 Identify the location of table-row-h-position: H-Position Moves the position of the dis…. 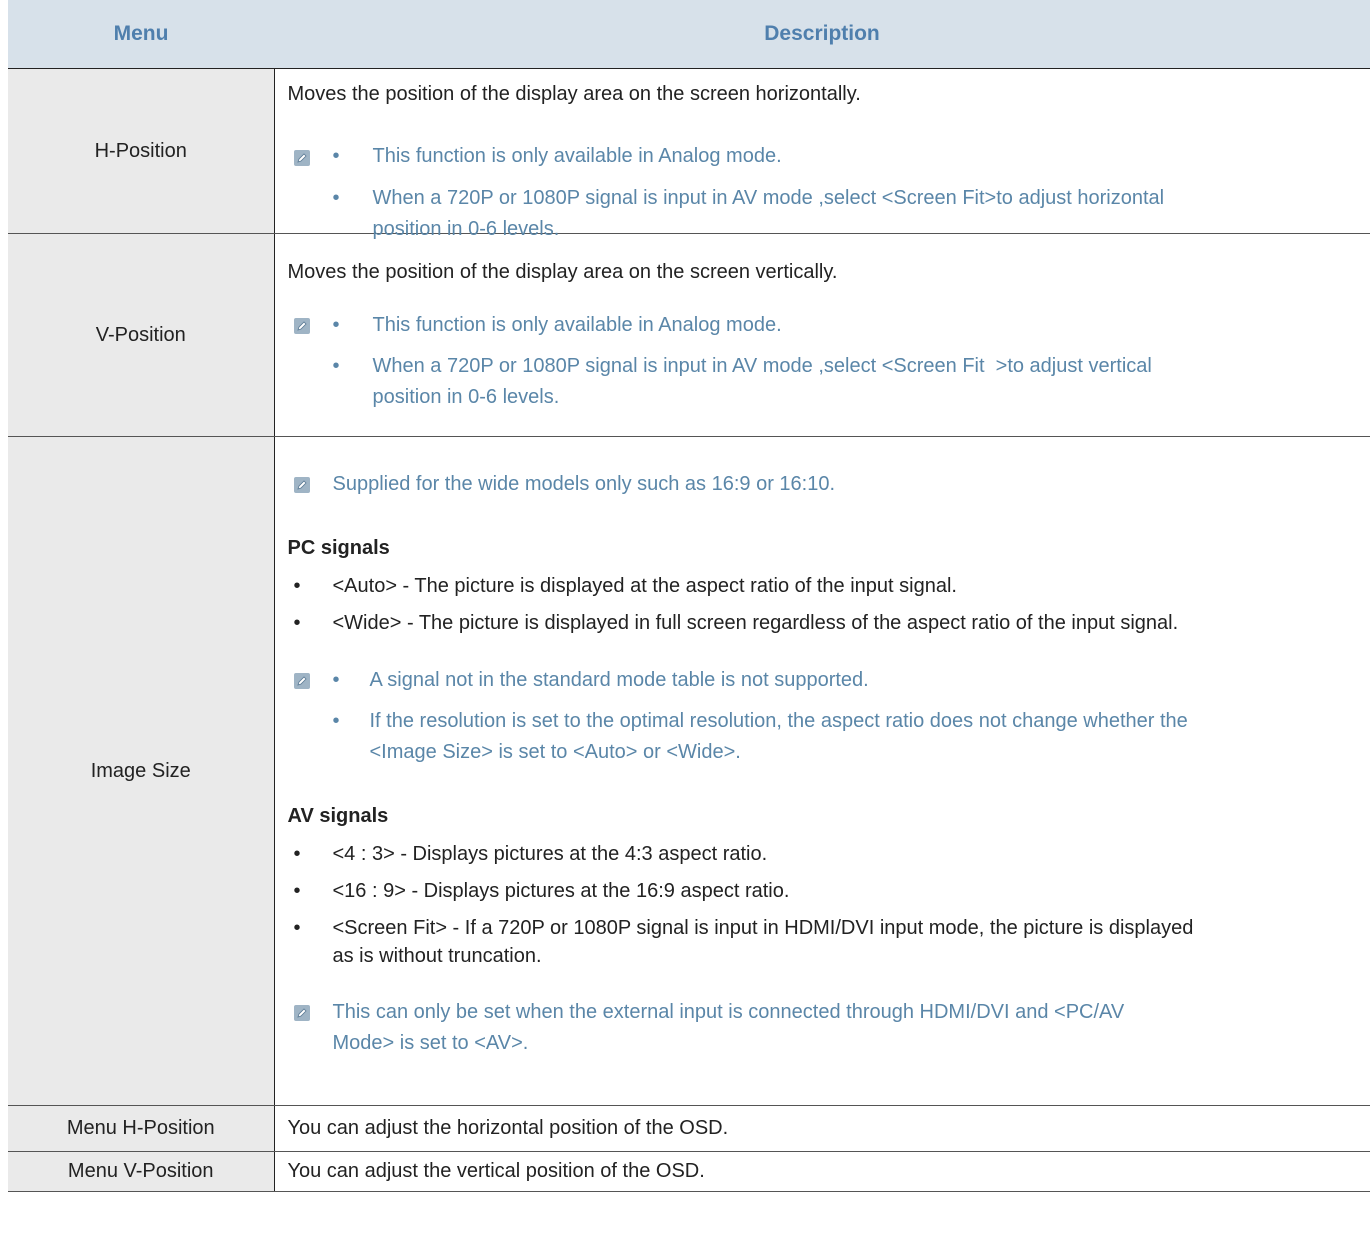
(689, 154).